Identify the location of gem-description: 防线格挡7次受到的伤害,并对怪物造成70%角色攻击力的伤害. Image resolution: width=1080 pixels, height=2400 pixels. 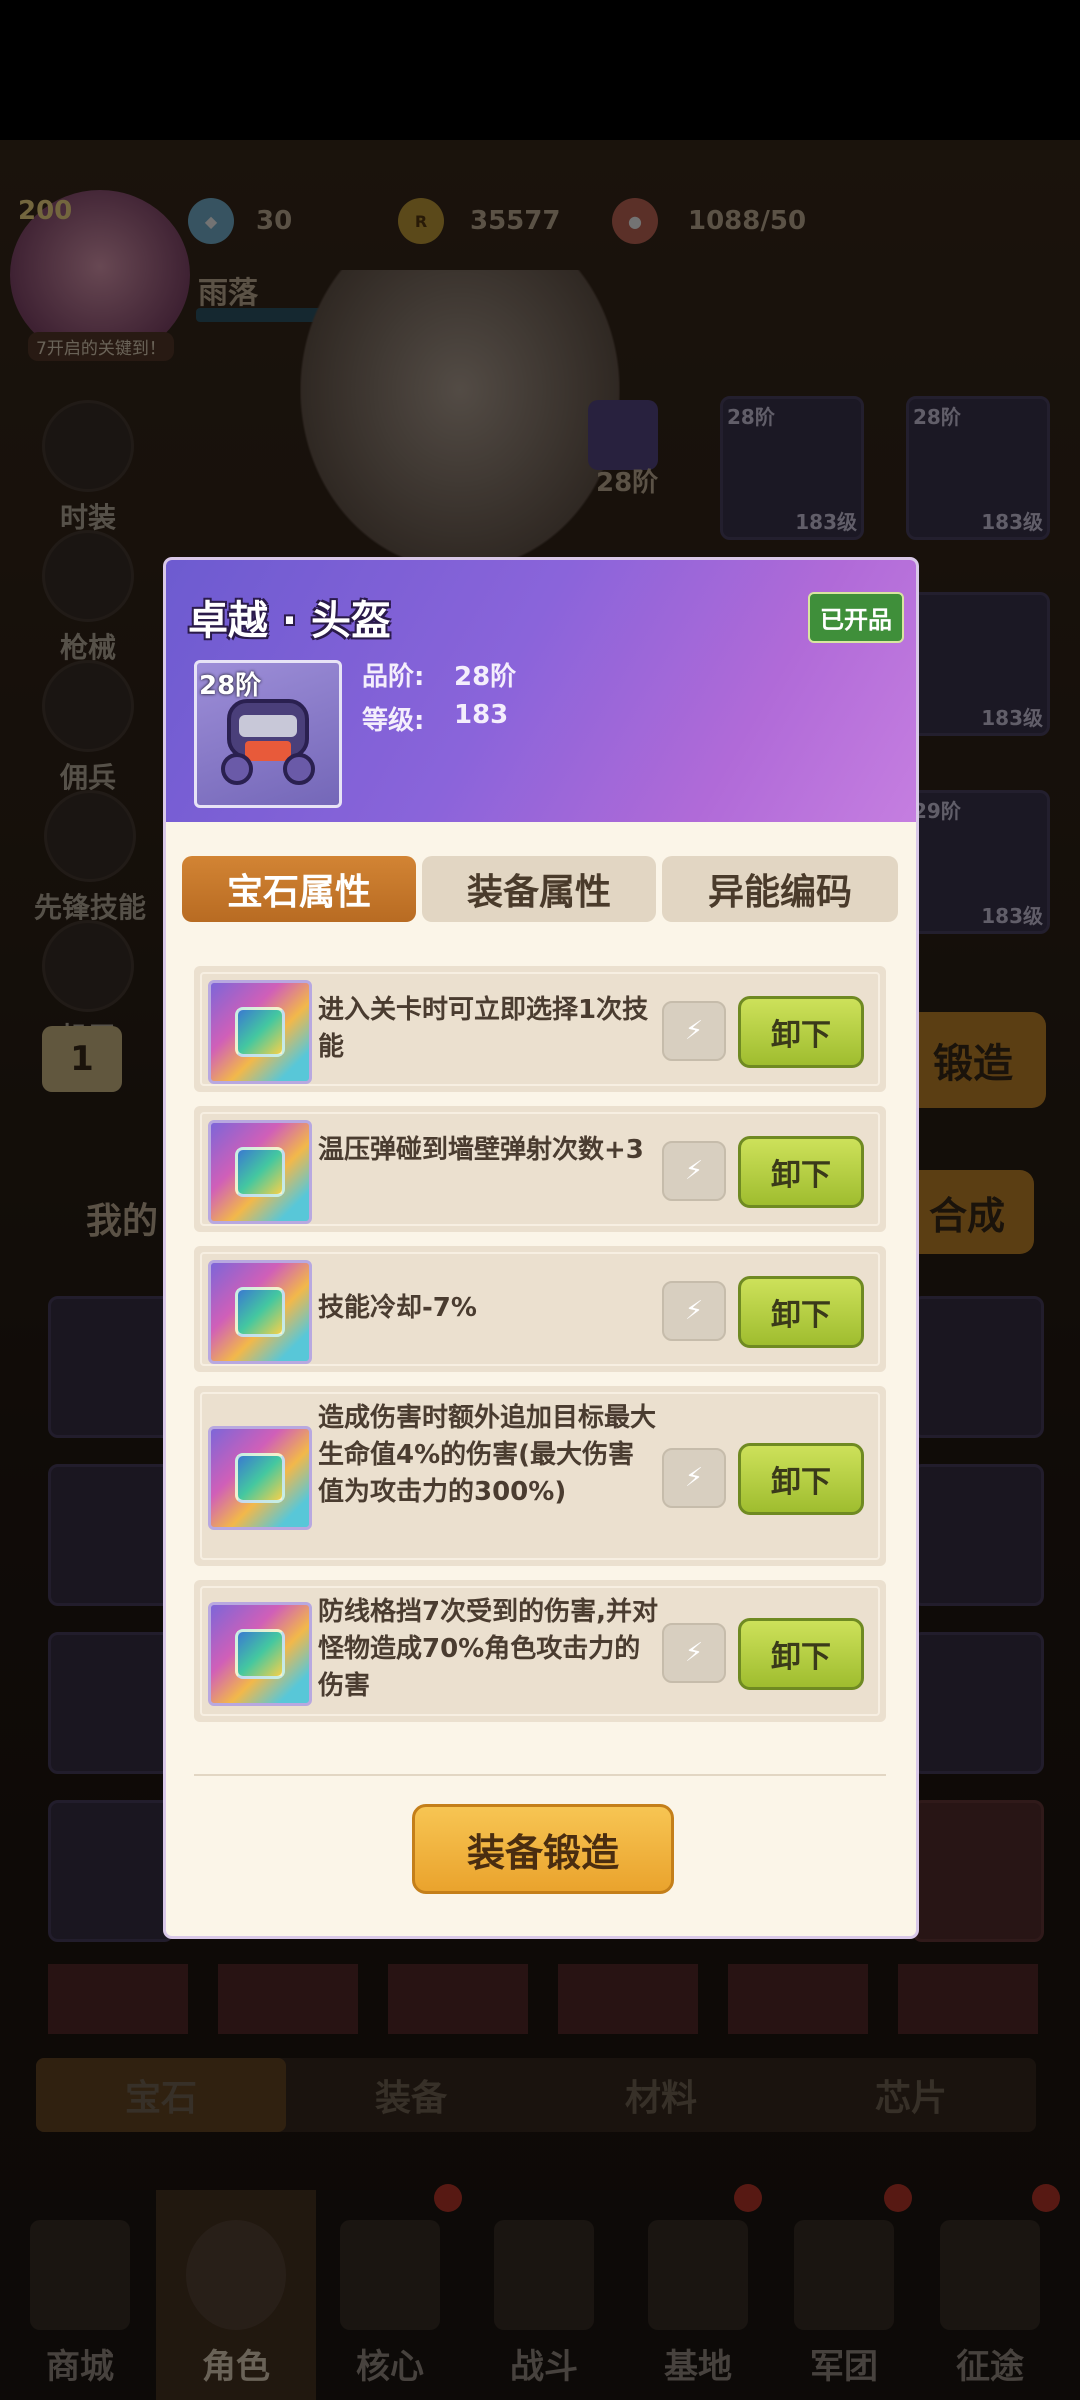
(488, 1649).